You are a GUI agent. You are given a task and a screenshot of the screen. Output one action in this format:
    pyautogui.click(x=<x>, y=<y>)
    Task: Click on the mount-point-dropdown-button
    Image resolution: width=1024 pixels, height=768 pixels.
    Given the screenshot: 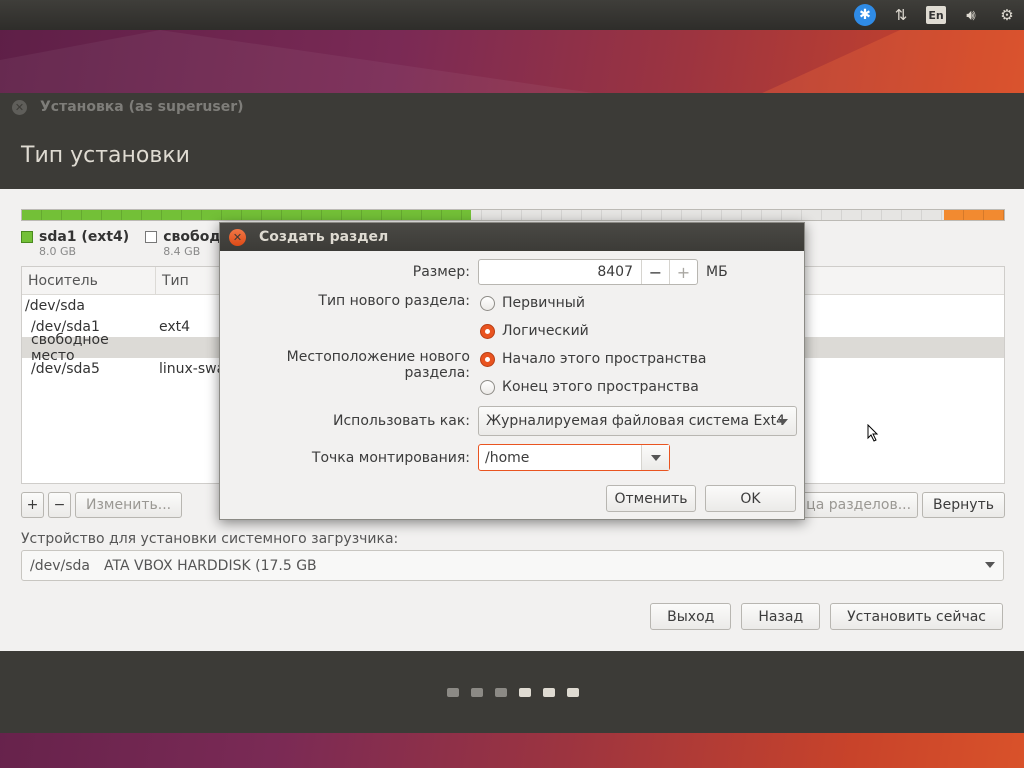 What is the action you would take?
    pyautogui.click(x=655, y=457)
    